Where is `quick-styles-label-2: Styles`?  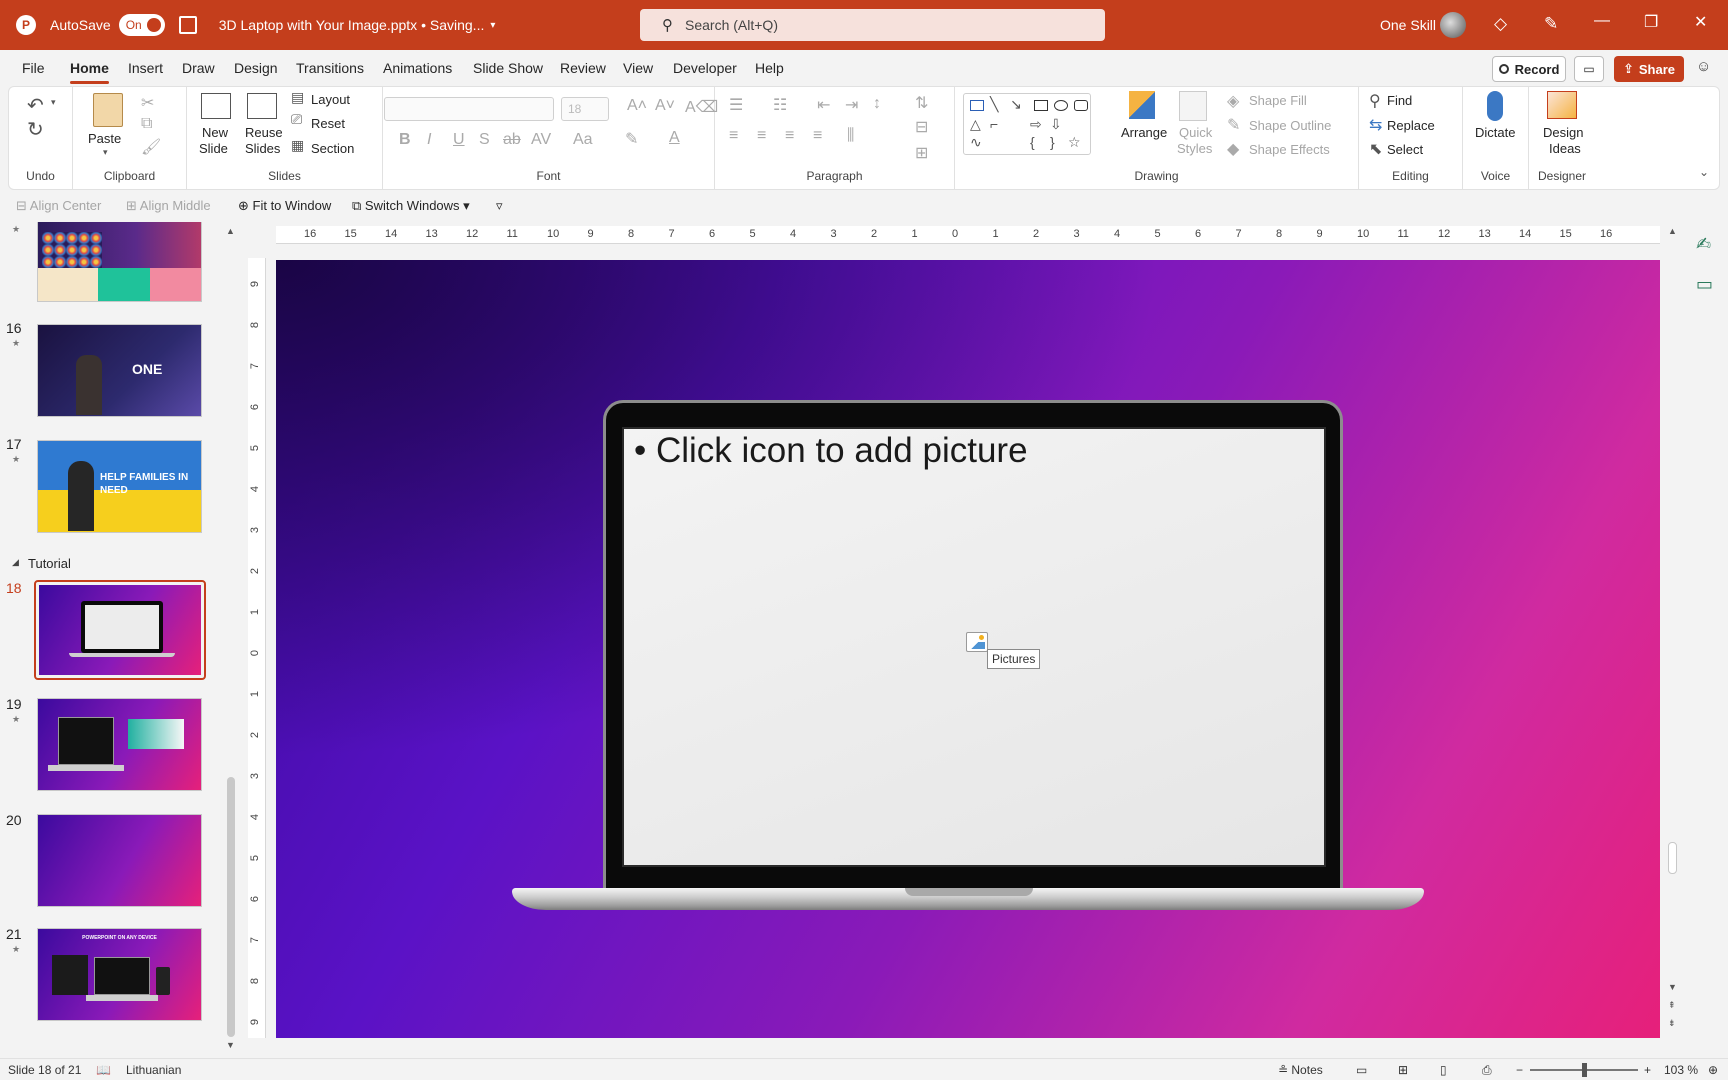 quick-styles-label-2: Styles is located at coordinates (1194, 148).